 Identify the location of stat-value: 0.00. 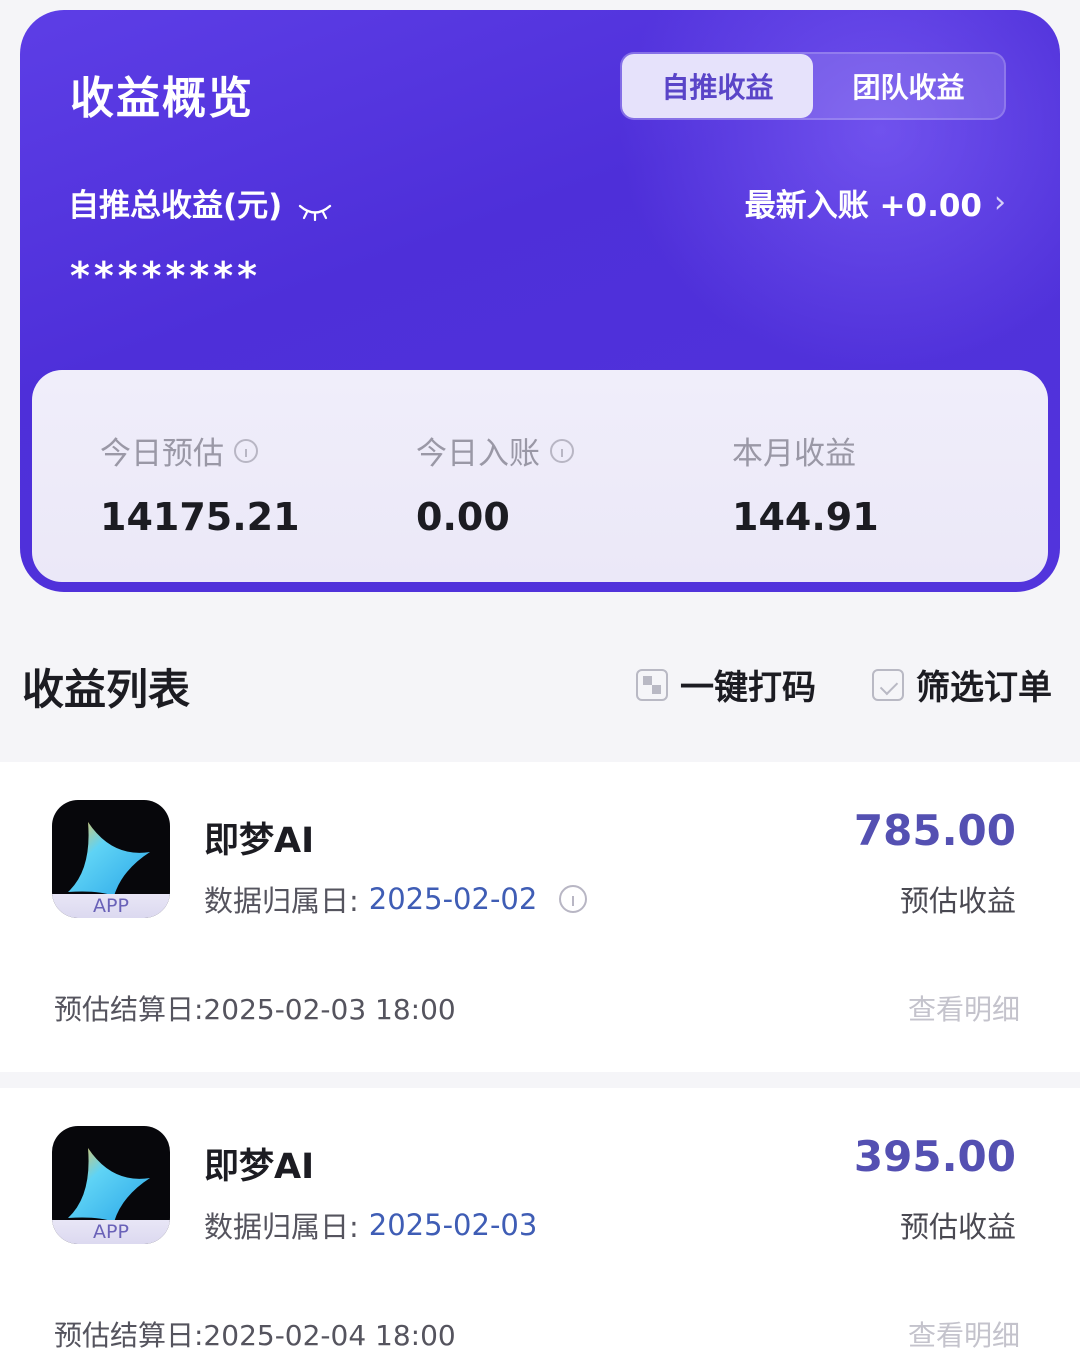
(463, 517).